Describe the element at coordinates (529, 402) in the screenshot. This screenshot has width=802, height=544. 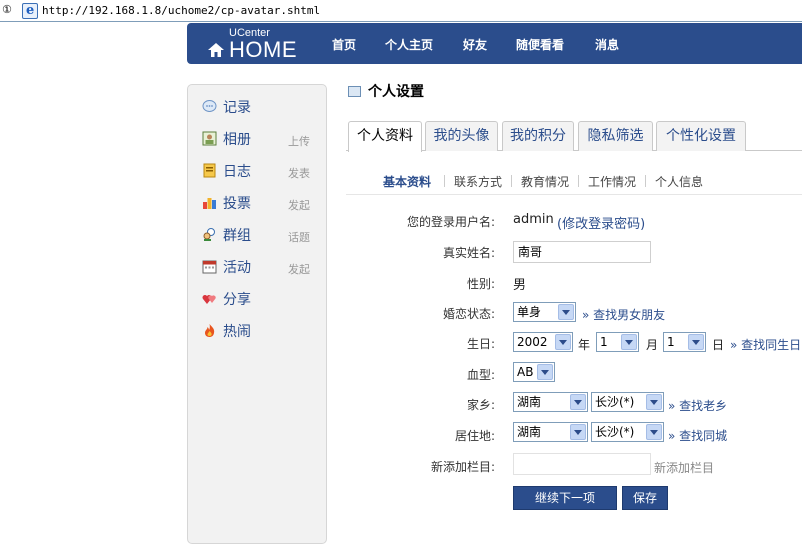
I see `hometown-province-value: 湖南` at that location.